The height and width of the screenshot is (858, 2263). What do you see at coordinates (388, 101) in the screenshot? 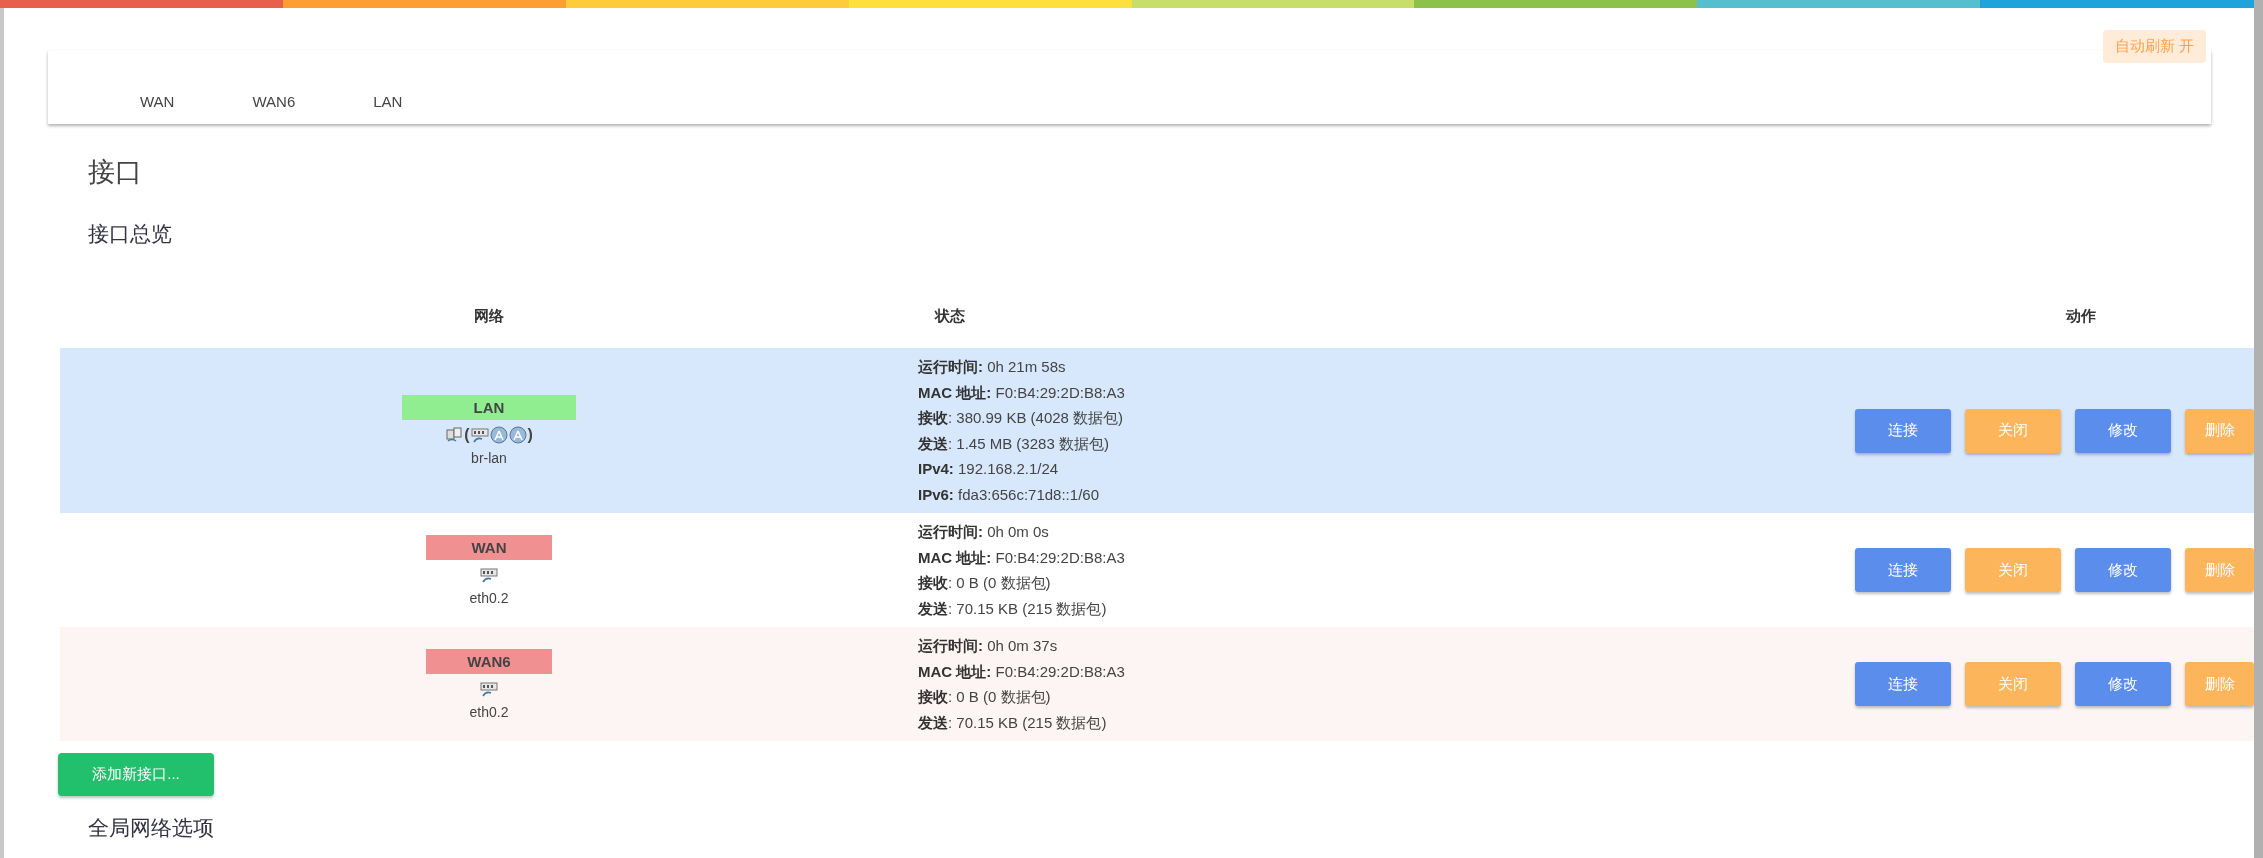
I see `tab: LAN` at bounding box center [388, 101].